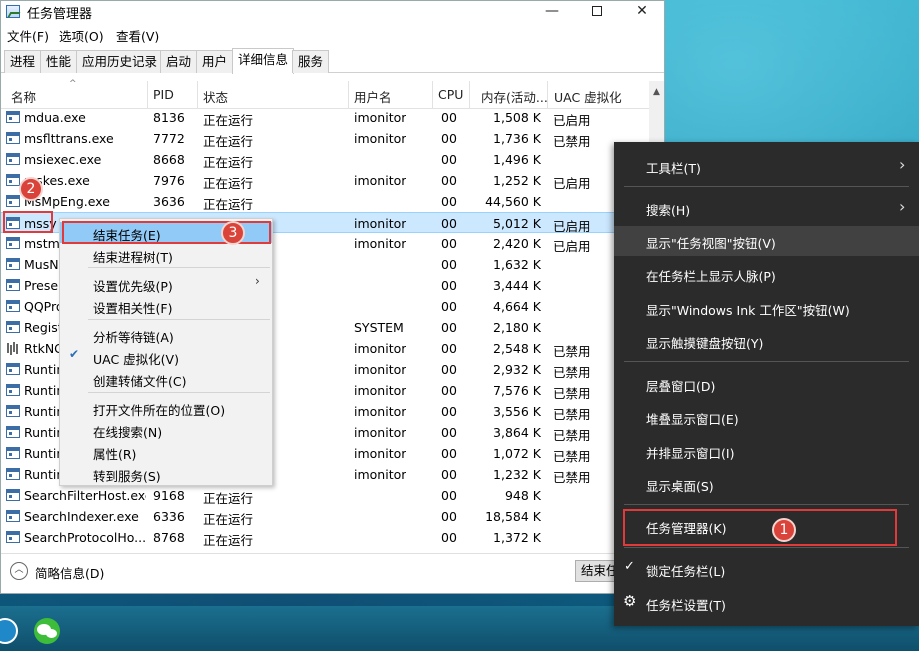 This screenshot has width=919, height=651. What do you see at coordinates (588, 96) in the screenshot?
I see `column-uac: UAC 虚拟化` at bounding box center [588, 96].